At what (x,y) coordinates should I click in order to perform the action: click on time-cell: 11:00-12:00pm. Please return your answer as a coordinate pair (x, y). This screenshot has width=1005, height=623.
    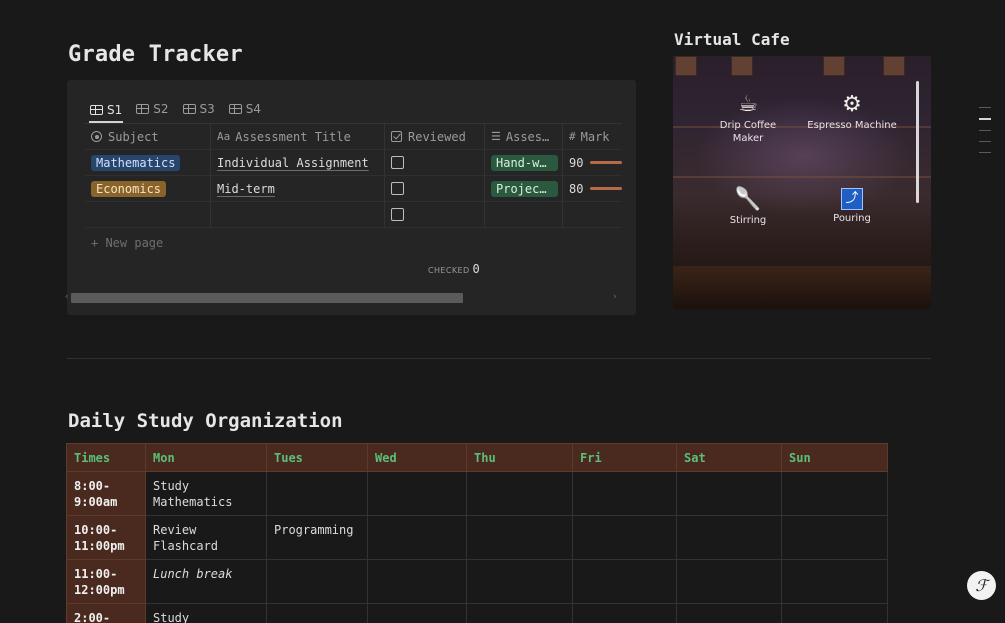
    Looking at the image, I should click on (106, 581).